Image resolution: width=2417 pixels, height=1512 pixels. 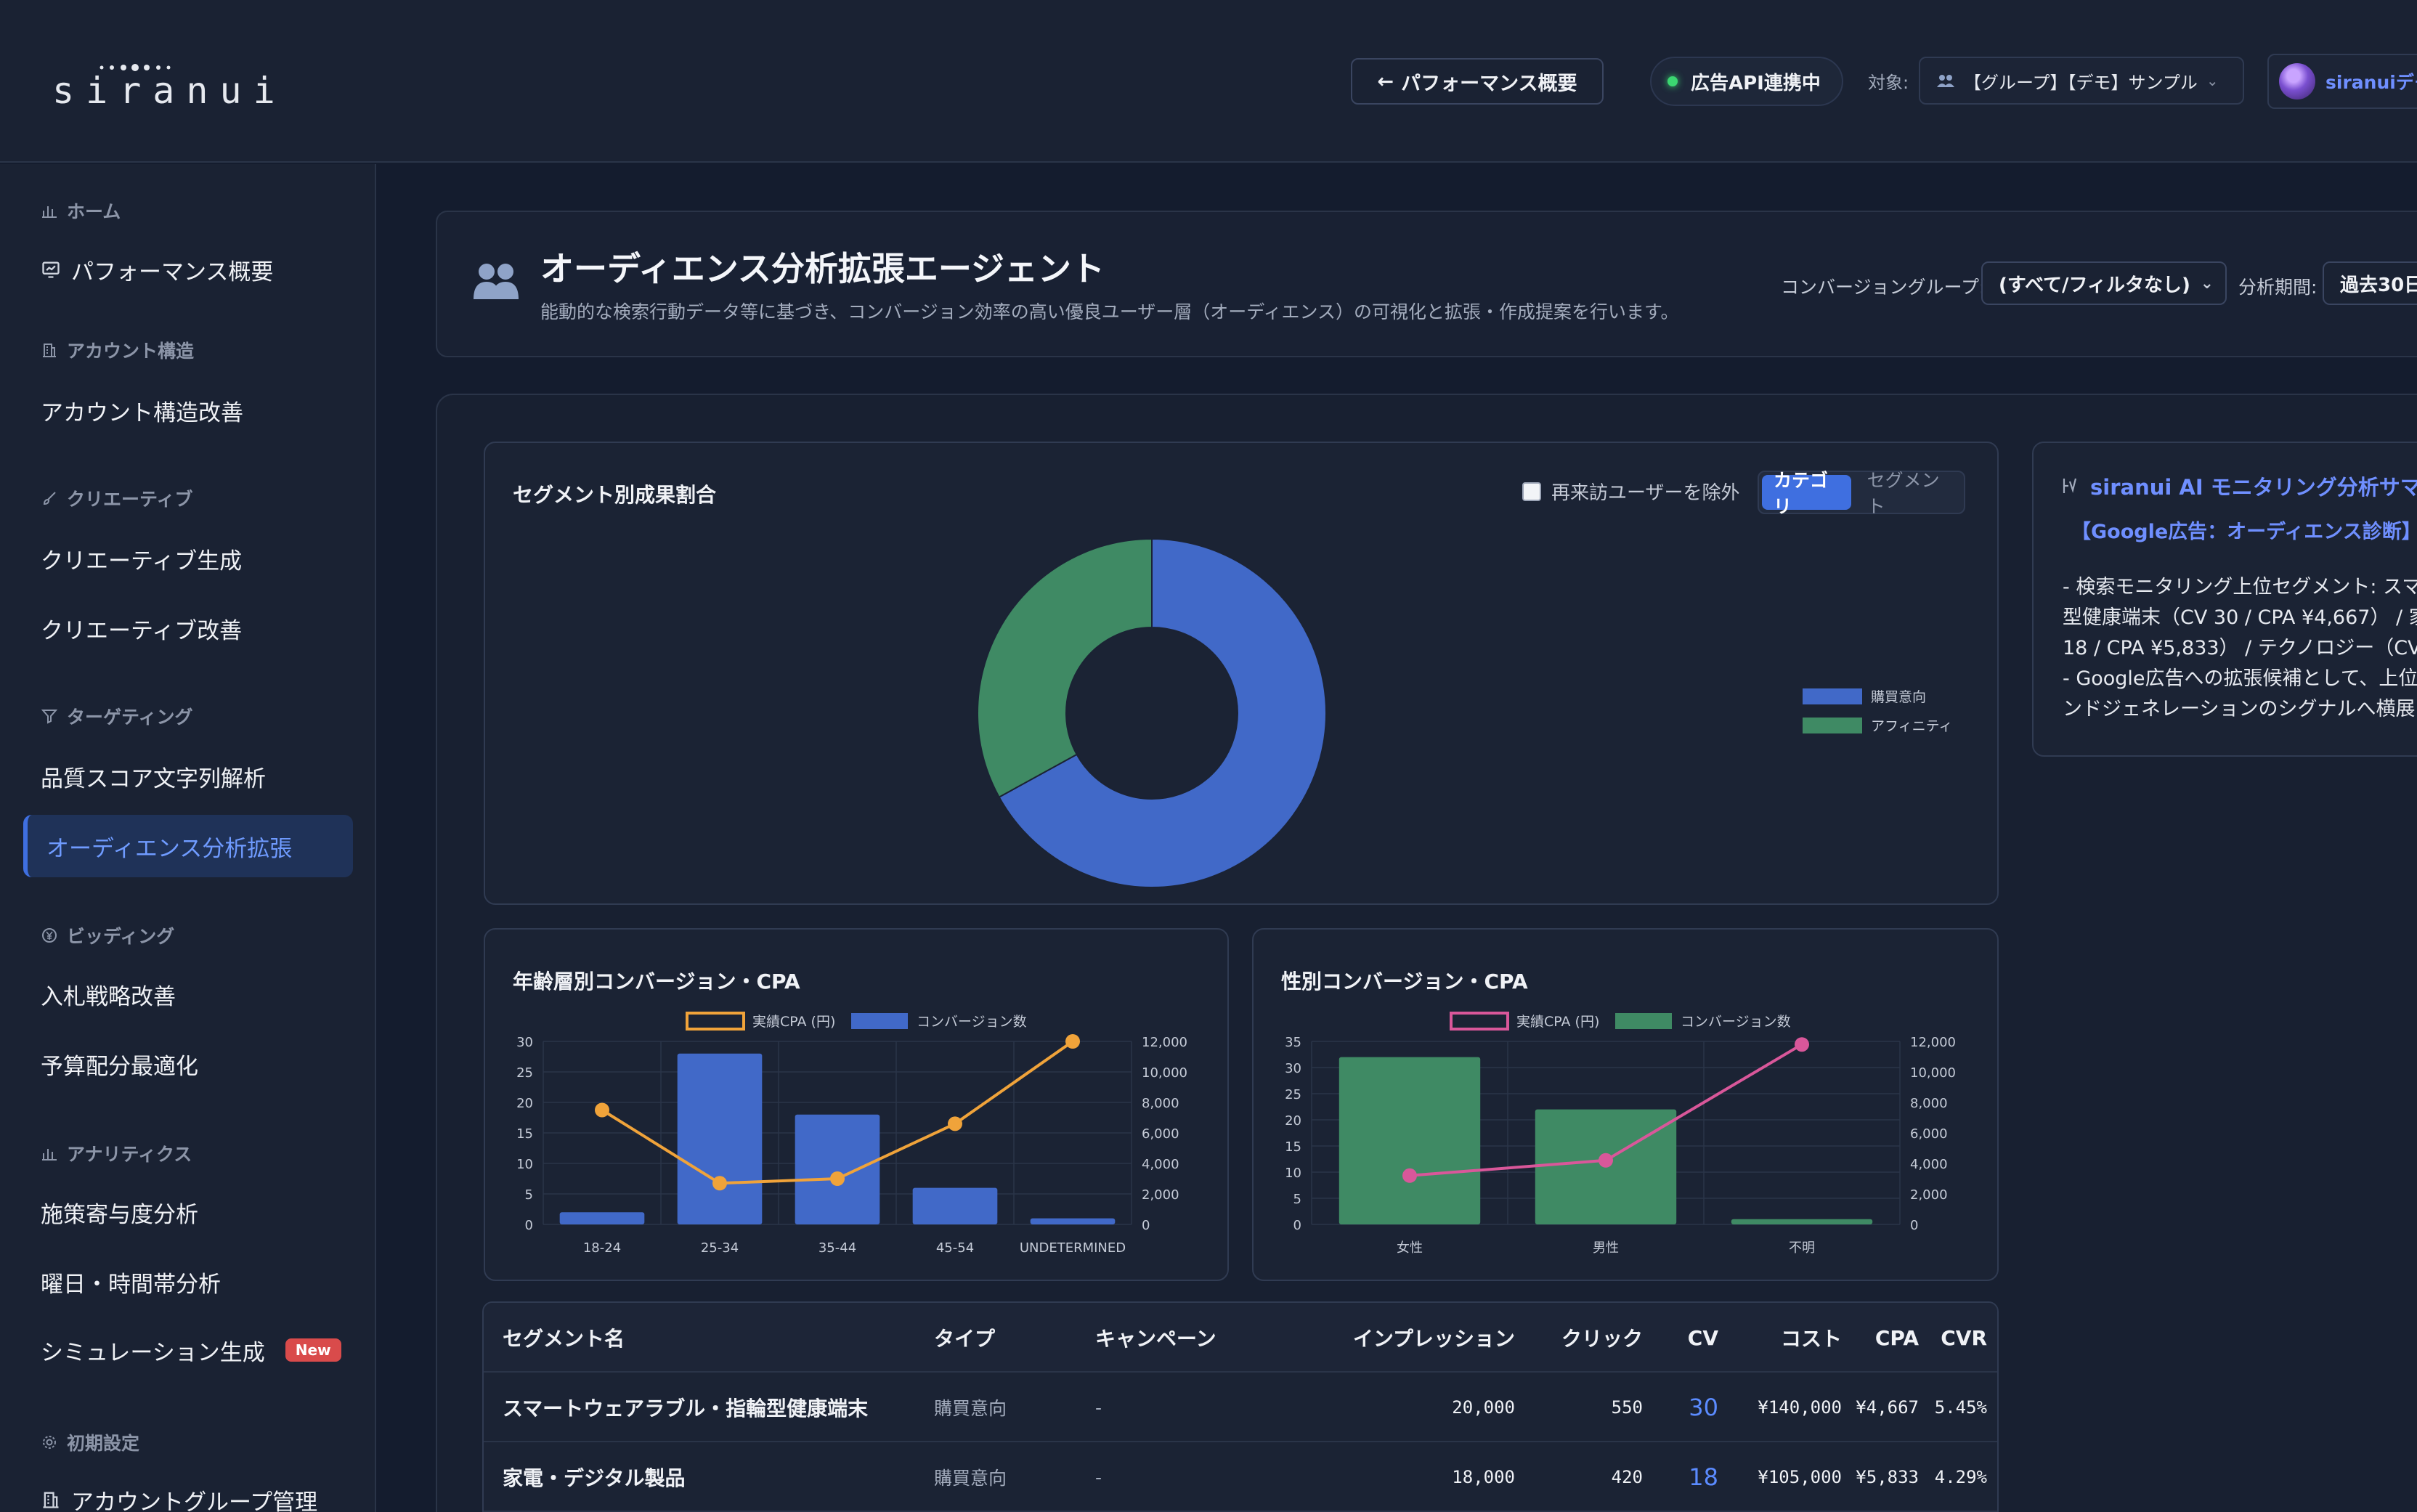 I want to click on ai-line: - 検索モニタリング上位セグメント: スマ, so click(x=2240, y=587).